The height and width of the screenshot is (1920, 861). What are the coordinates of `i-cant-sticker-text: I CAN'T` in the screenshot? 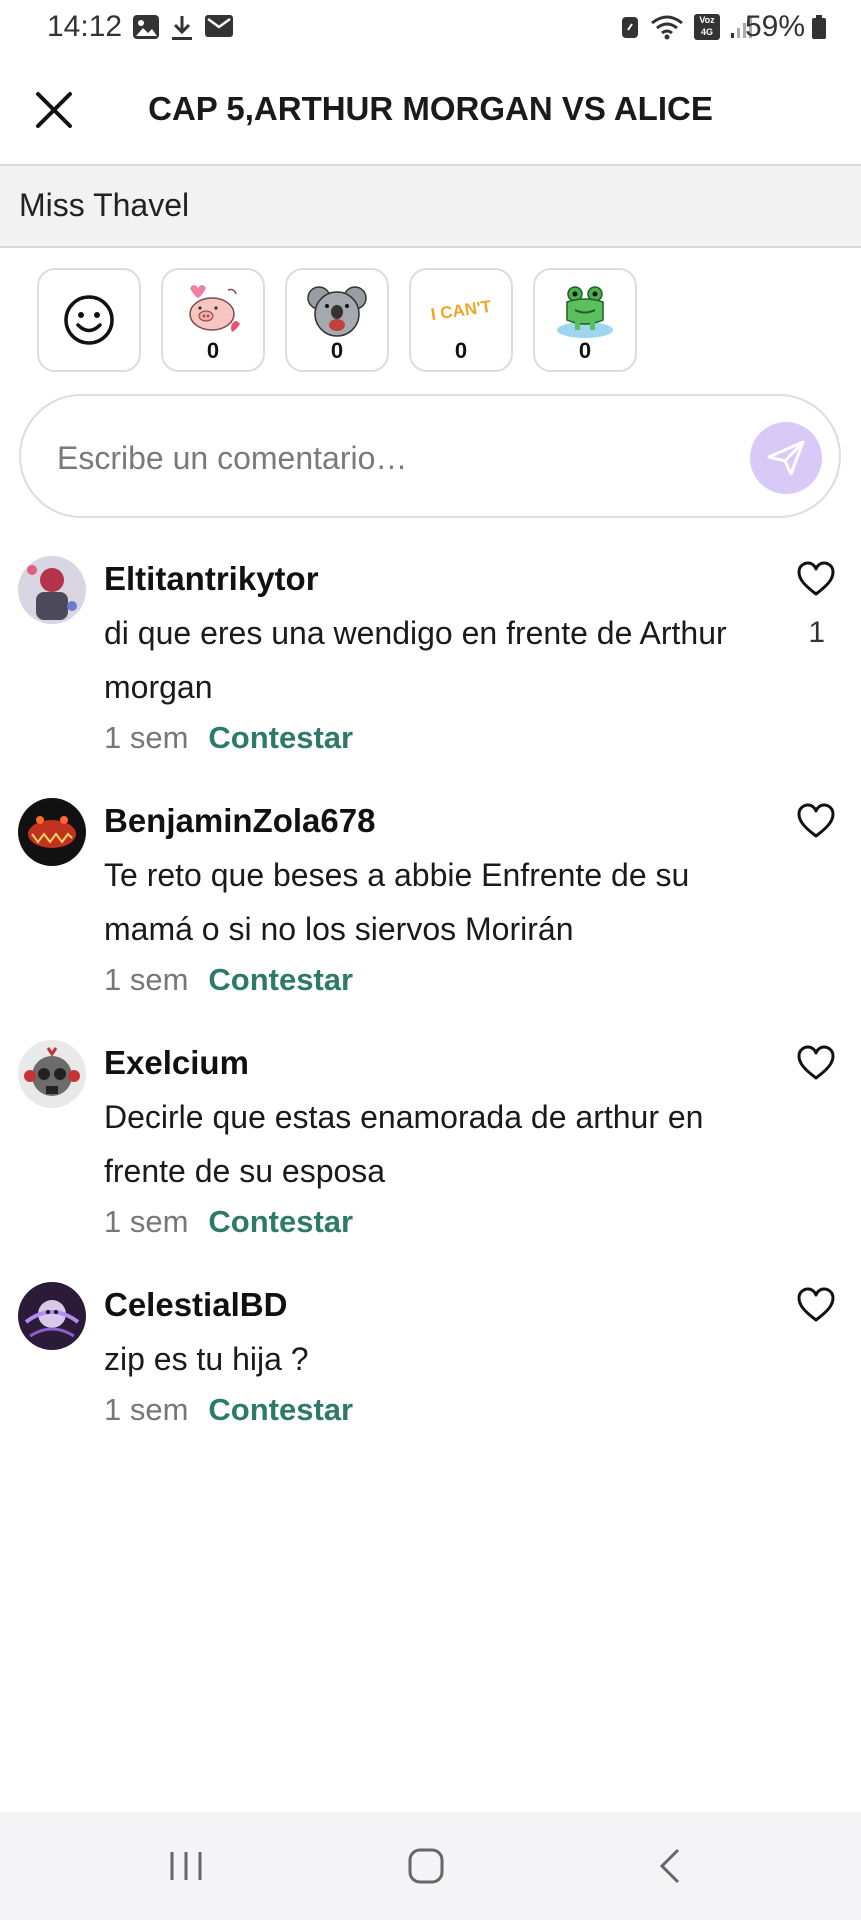 It's located at (461, 310).